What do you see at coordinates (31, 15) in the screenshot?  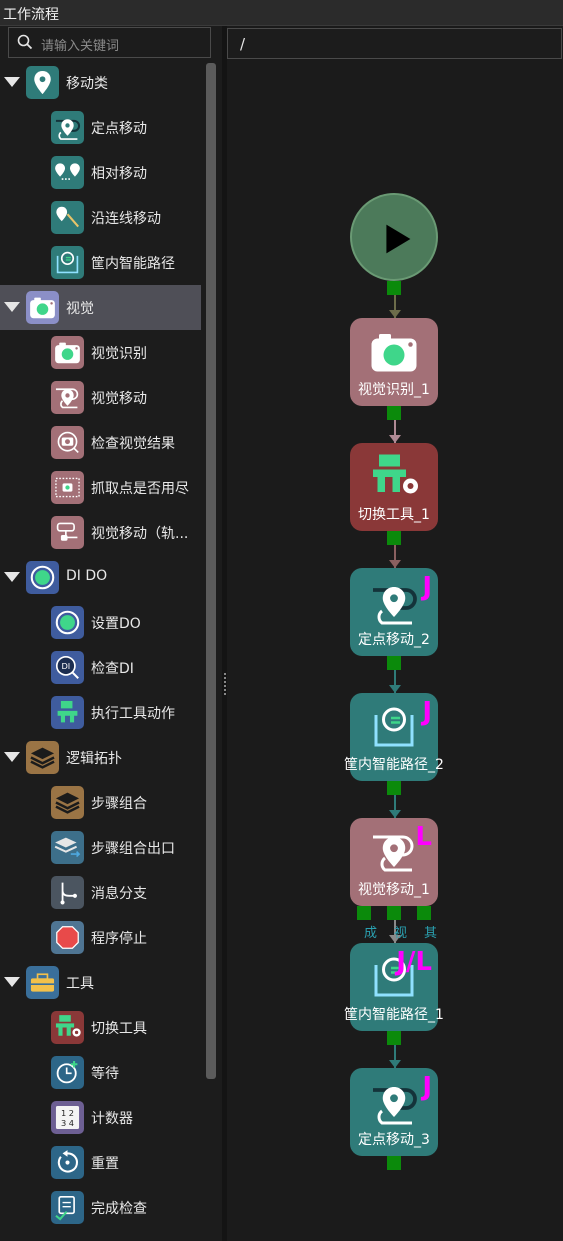 I see `window-title: 工作流程` at bounding box center [31, 15].